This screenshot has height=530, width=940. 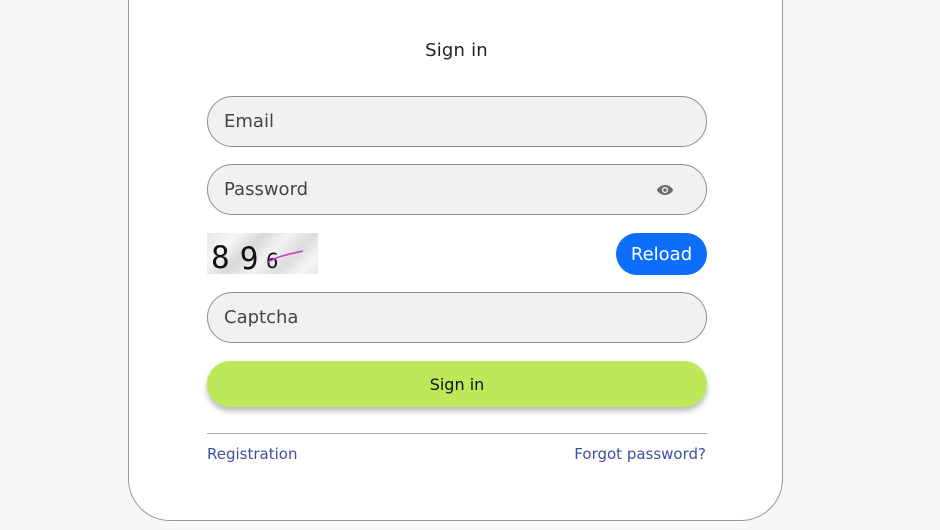 What do you see at coordinates (440, 317) in the screenshot?
I see `captcha-field` at bounding box center [440, 317].